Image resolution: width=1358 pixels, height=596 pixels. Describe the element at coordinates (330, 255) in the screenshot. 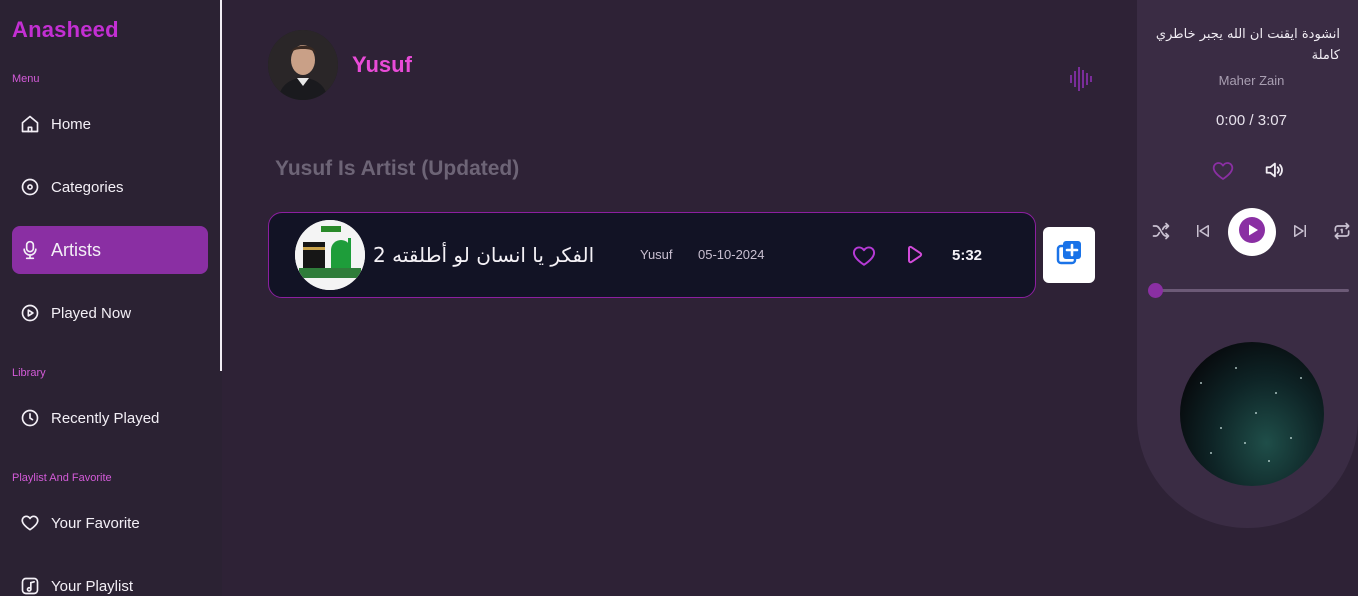

I see `track-cover` at that location.